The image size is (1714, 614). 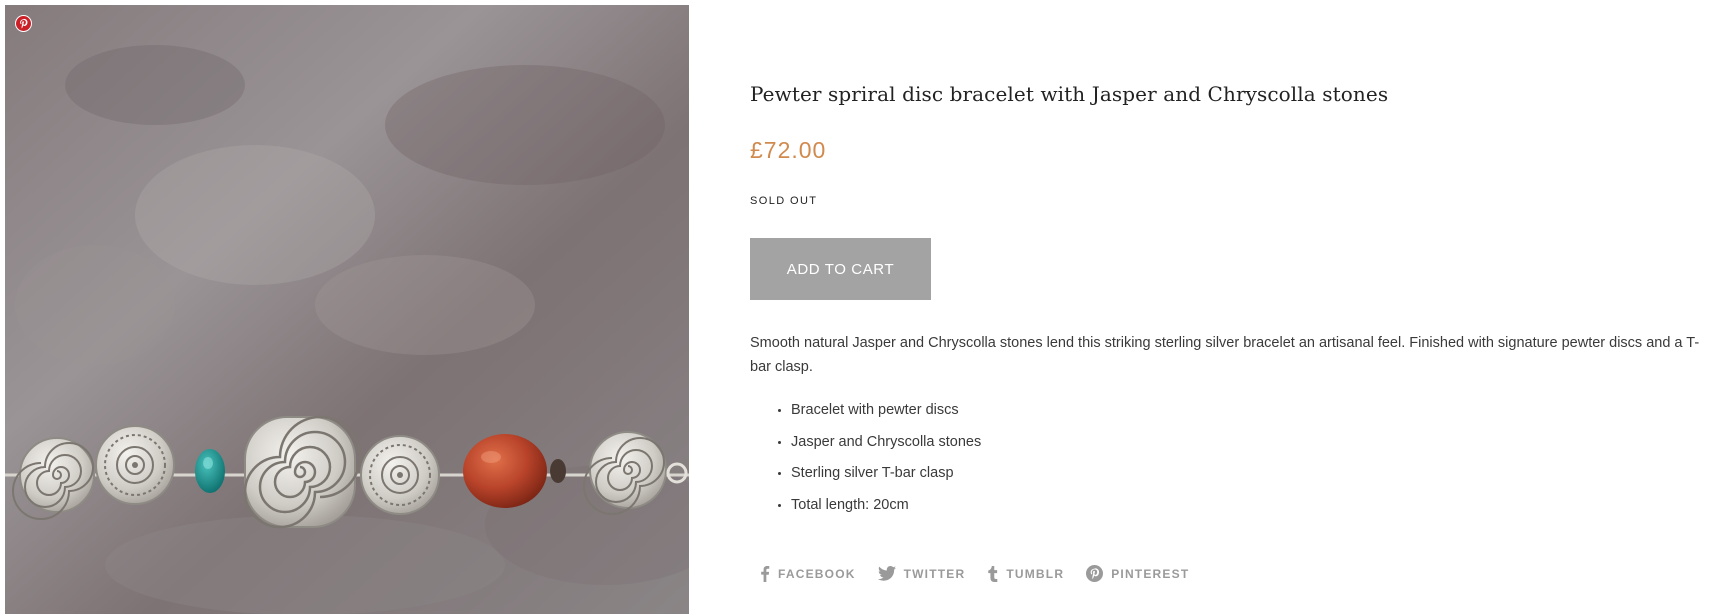 I want to click on share-twitter-link: TWITTER, so click(x=921, y=573).